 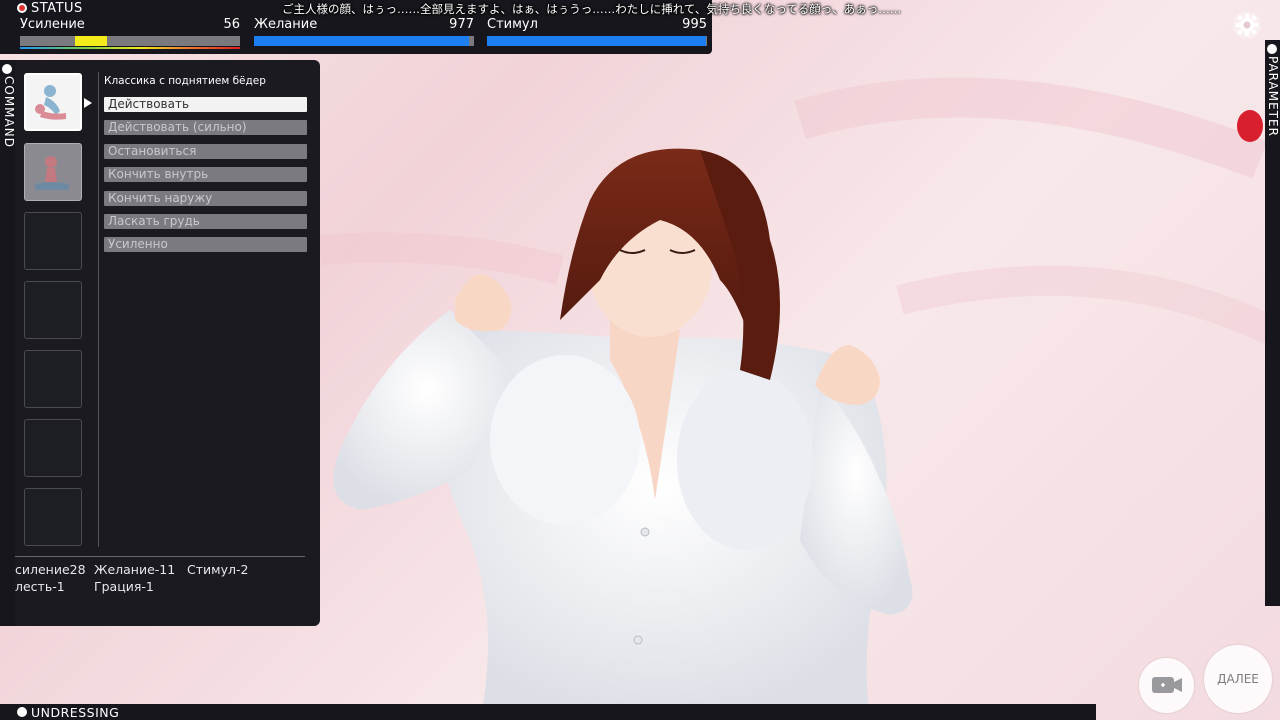 I want to click on parameter-tab-label: PARAMETER, so click(x=1273, y=96).